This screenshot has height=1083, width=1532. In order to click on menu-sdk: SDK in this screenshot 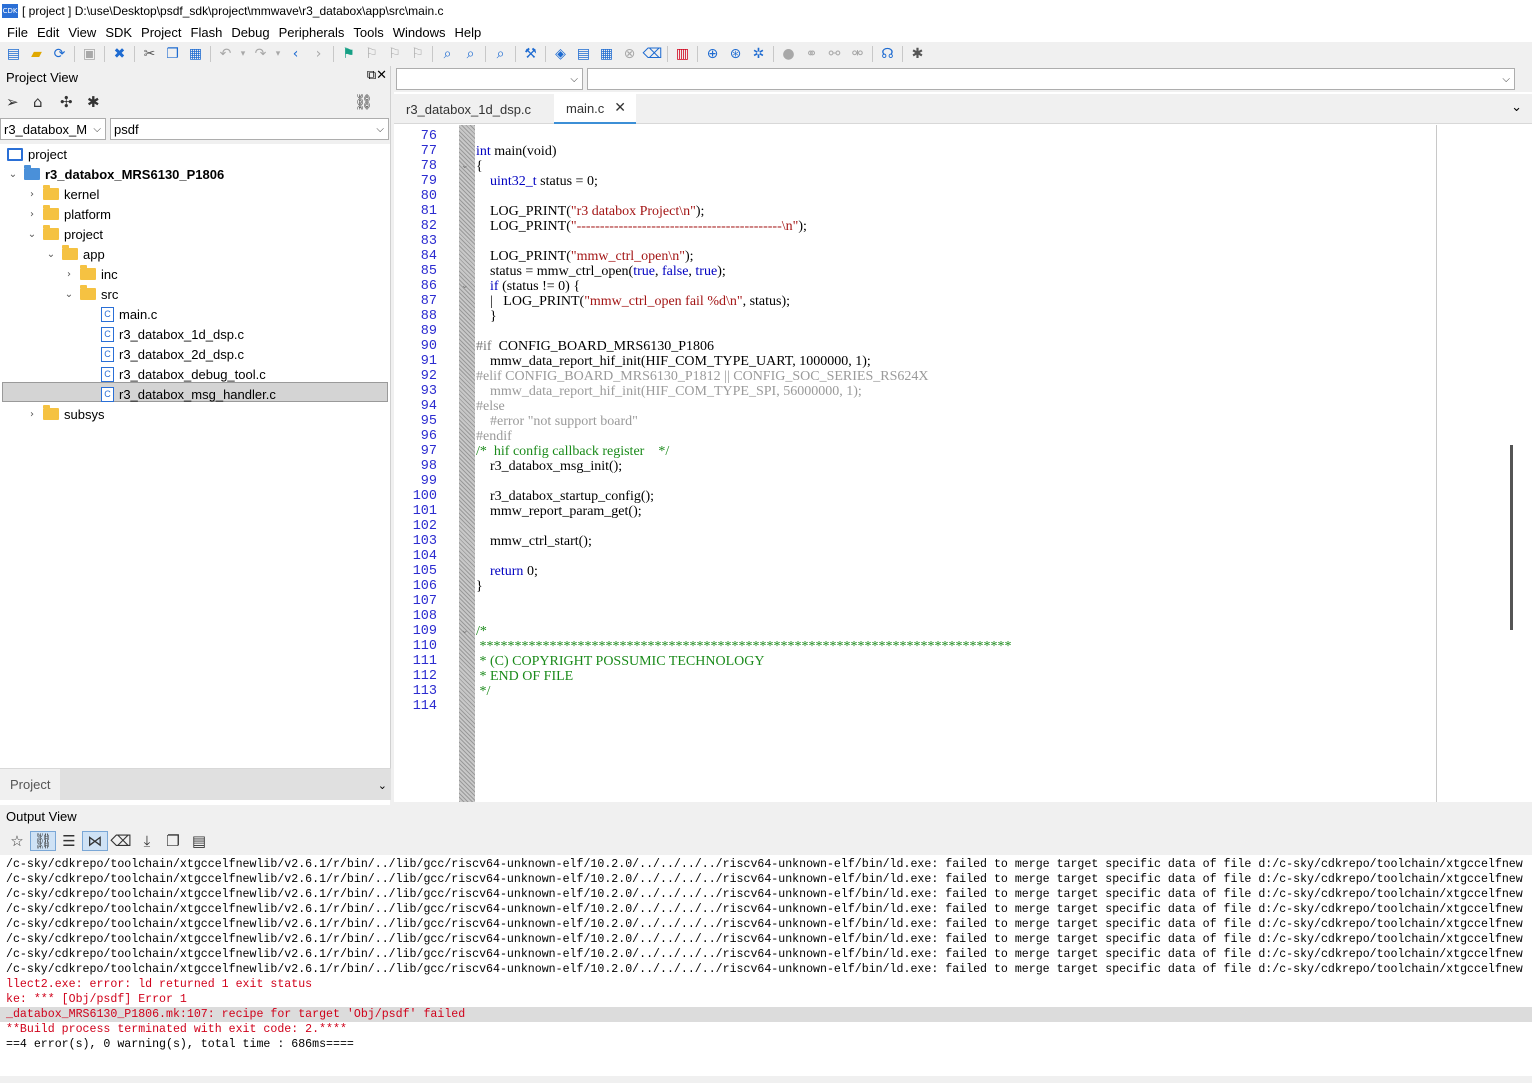, I will do `click(120, 32)`.